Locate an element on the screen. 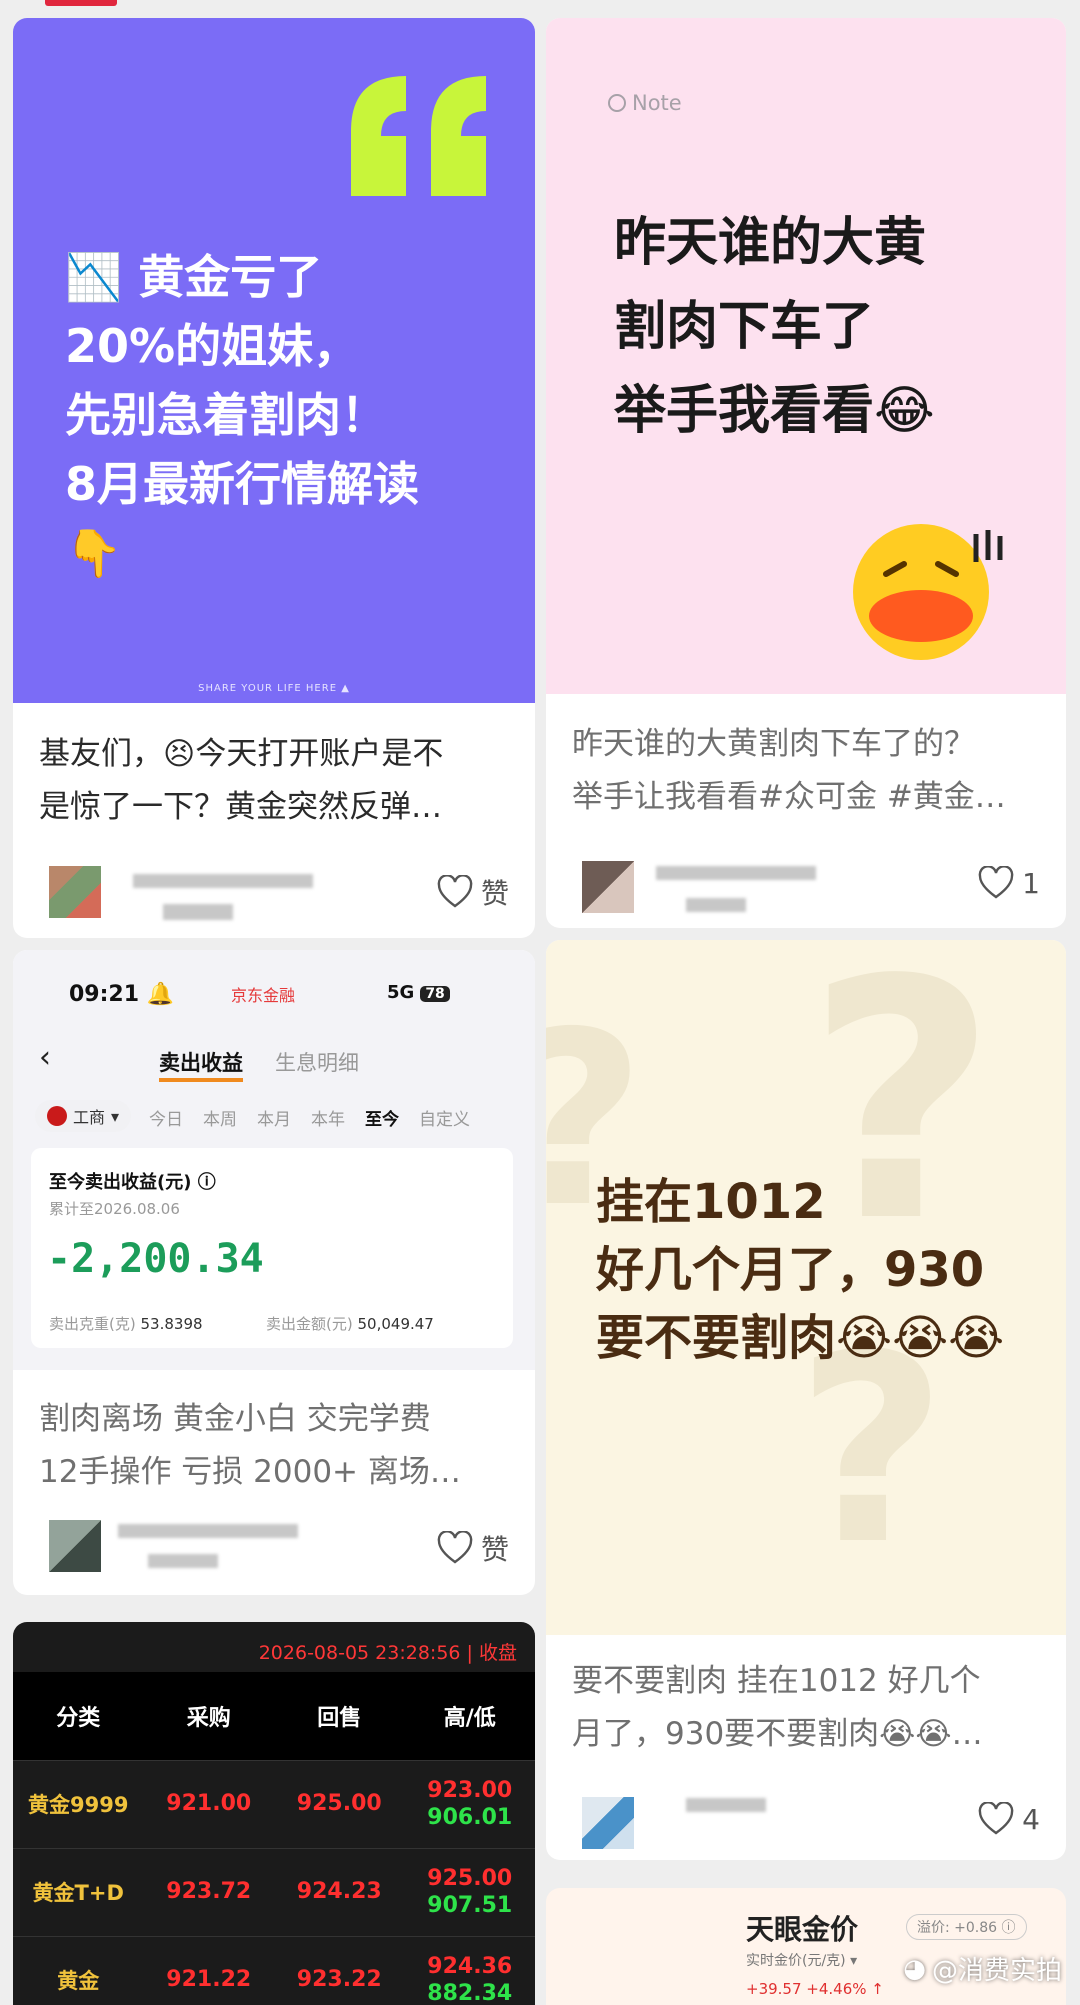 This screenshot has width=1080, height=2005. cover-headline: 昨天谁的大黄 割肉下车了 举手我看看😂 is located at coordinates (774, 327).